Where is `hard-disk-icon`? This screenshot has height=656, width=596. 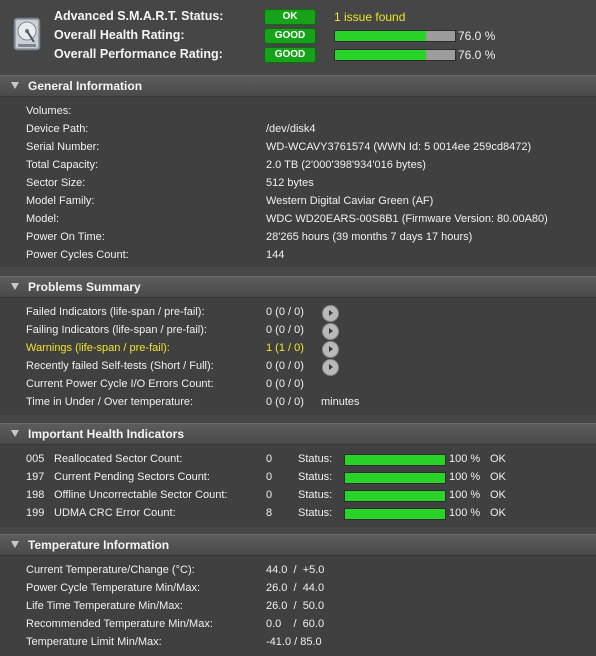 hard-disk-icon is located at coordinates (27, 34).